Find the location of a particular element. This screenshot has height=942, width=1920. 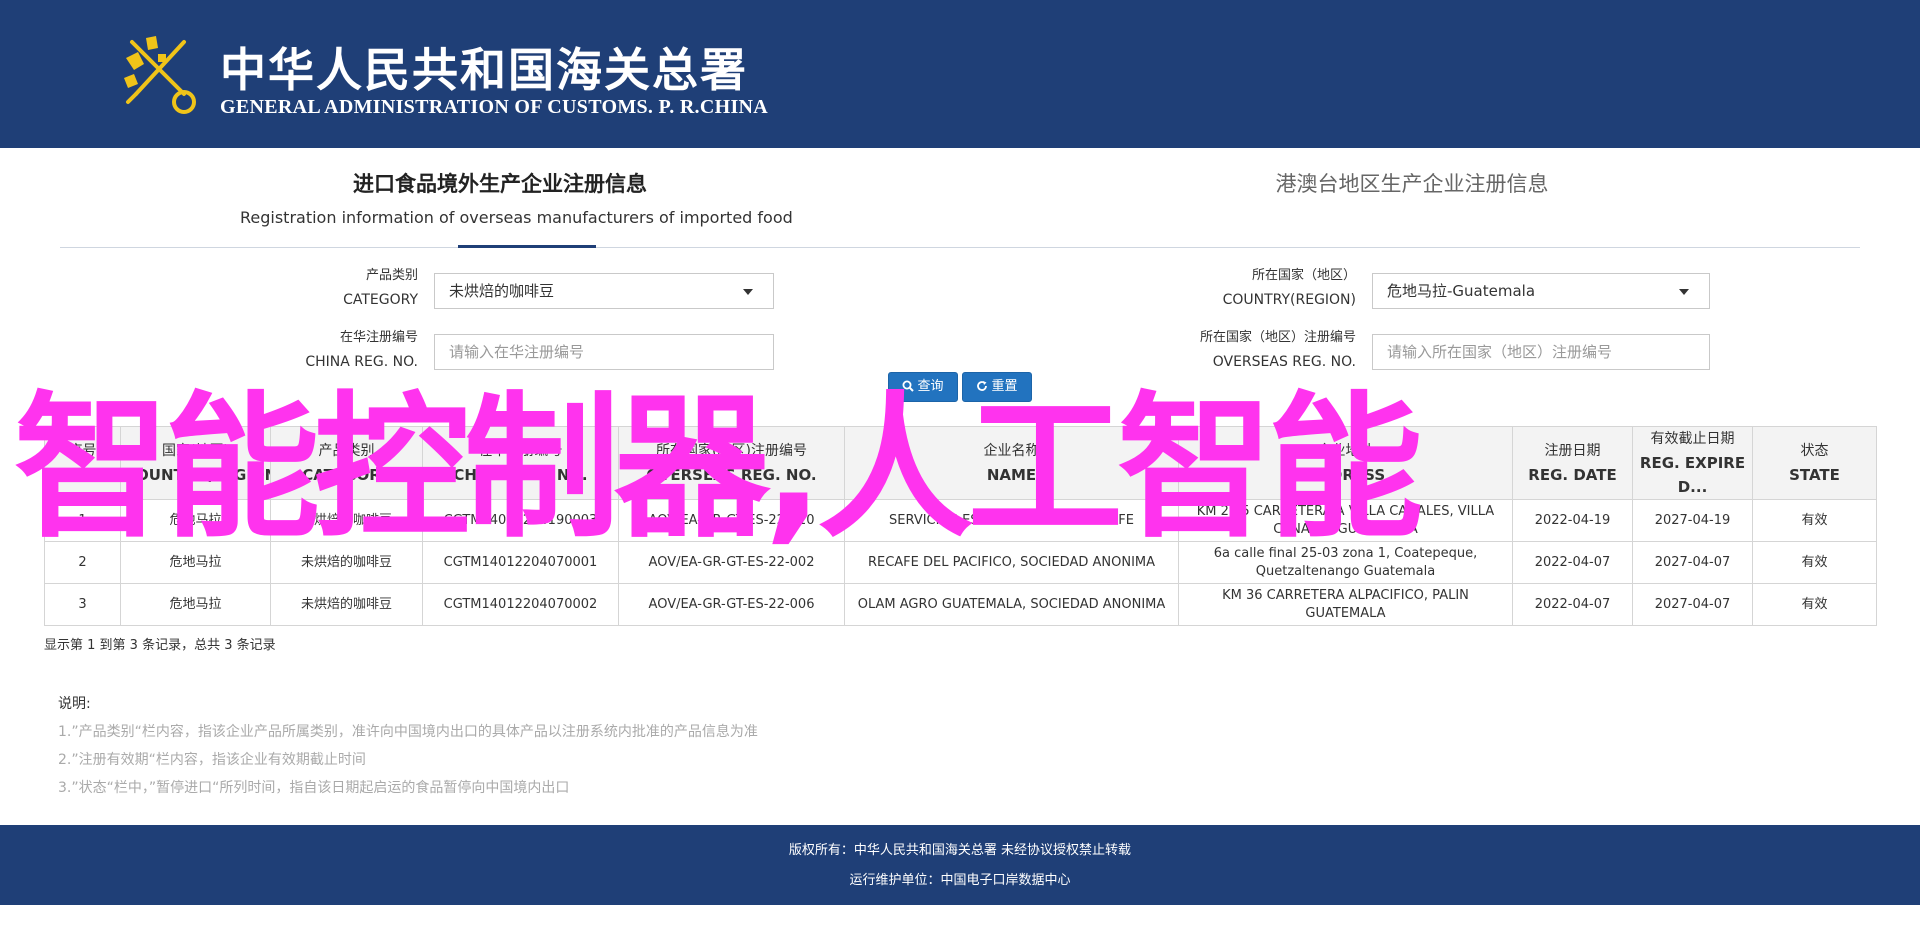

footer-copyright: 版权所有：中华人民共和国海关总署 未经协议授权禁止转载 is located at coordinates (960, 850).